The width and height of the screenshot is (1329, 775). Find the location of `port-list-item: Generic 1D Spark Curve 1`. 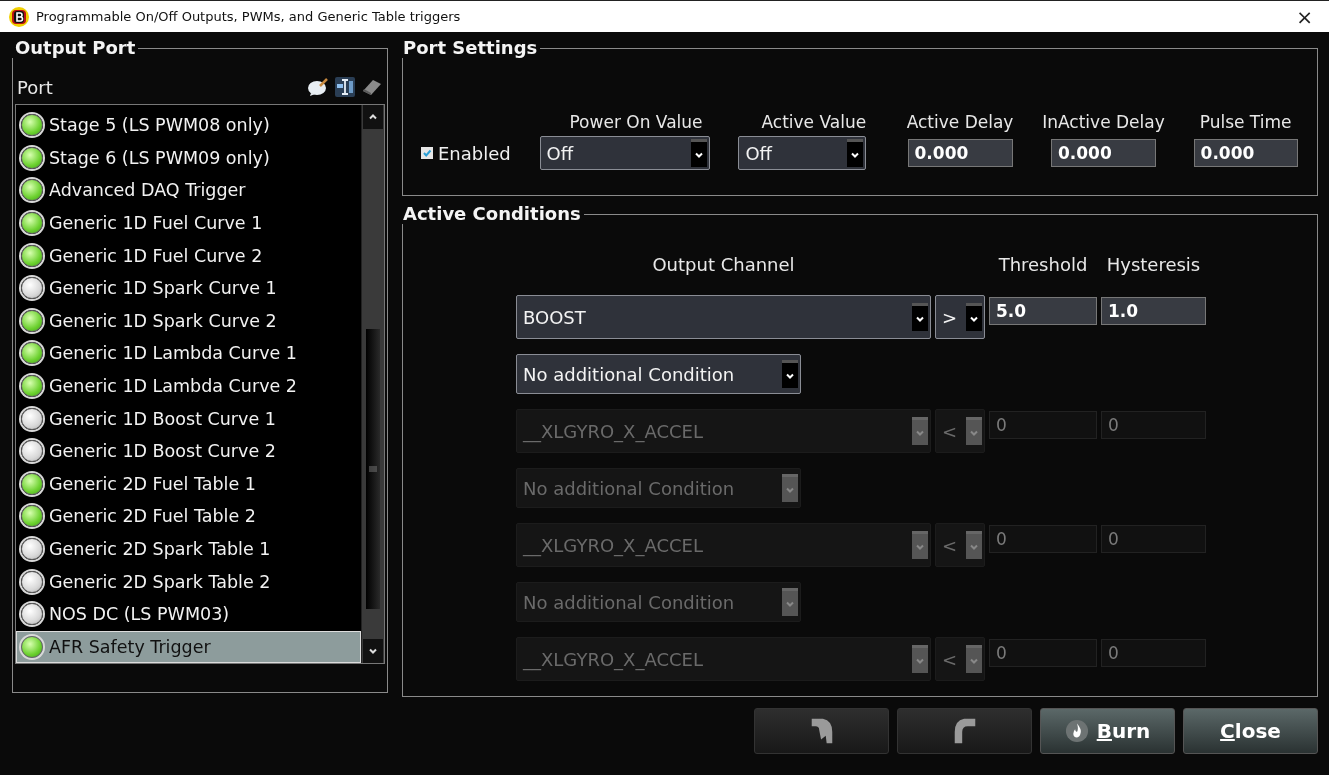

port-list-item: Generic 1D Spark Curve 1 is located at coordinates (188, 288).